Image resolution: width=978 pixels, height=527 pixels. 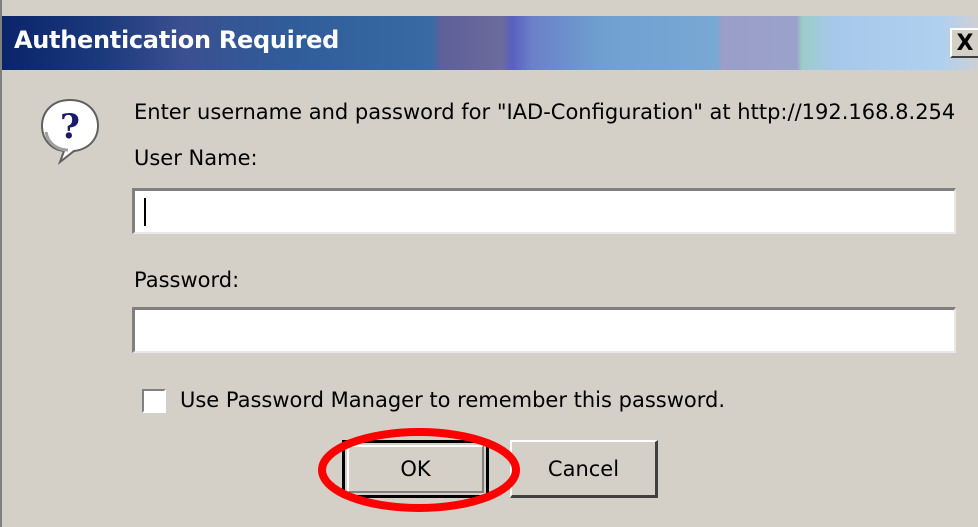 I want to click on cancel-button-label: Cancel, so click(x=583, y=468).